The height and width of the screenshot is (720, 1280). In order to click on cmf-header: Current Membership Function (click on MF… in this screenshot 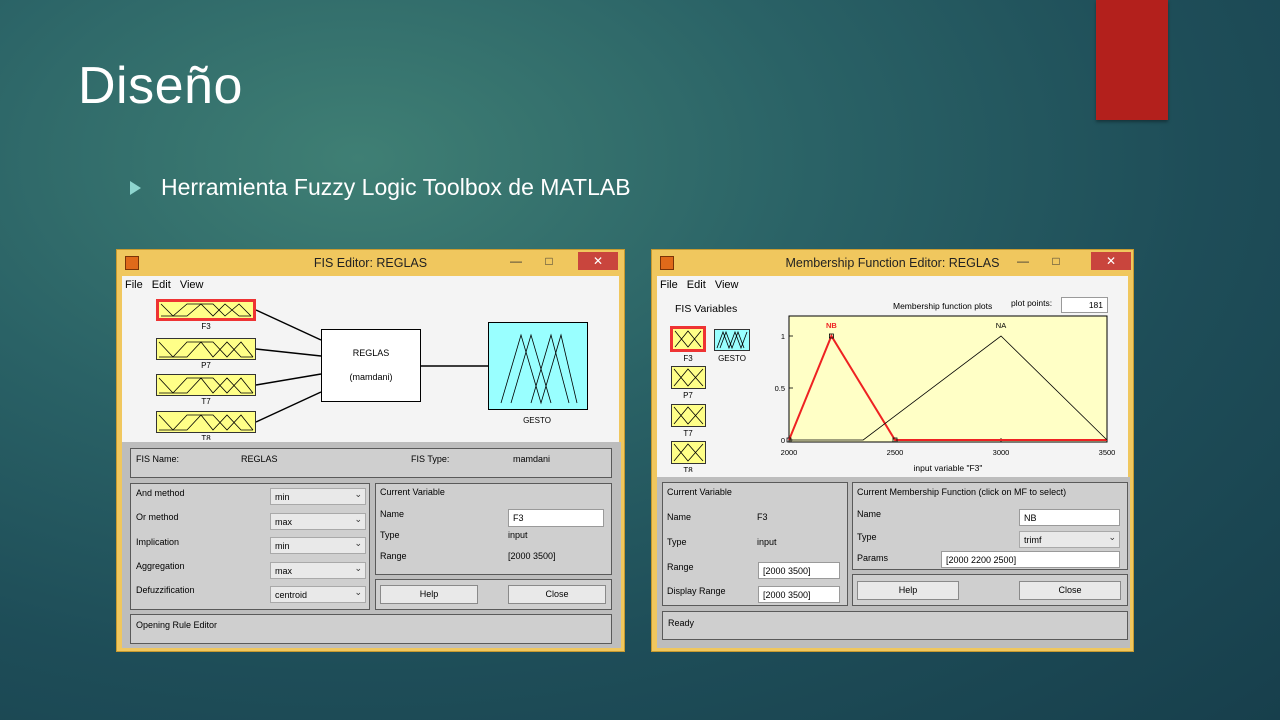, I will do `click(962, 492)`.